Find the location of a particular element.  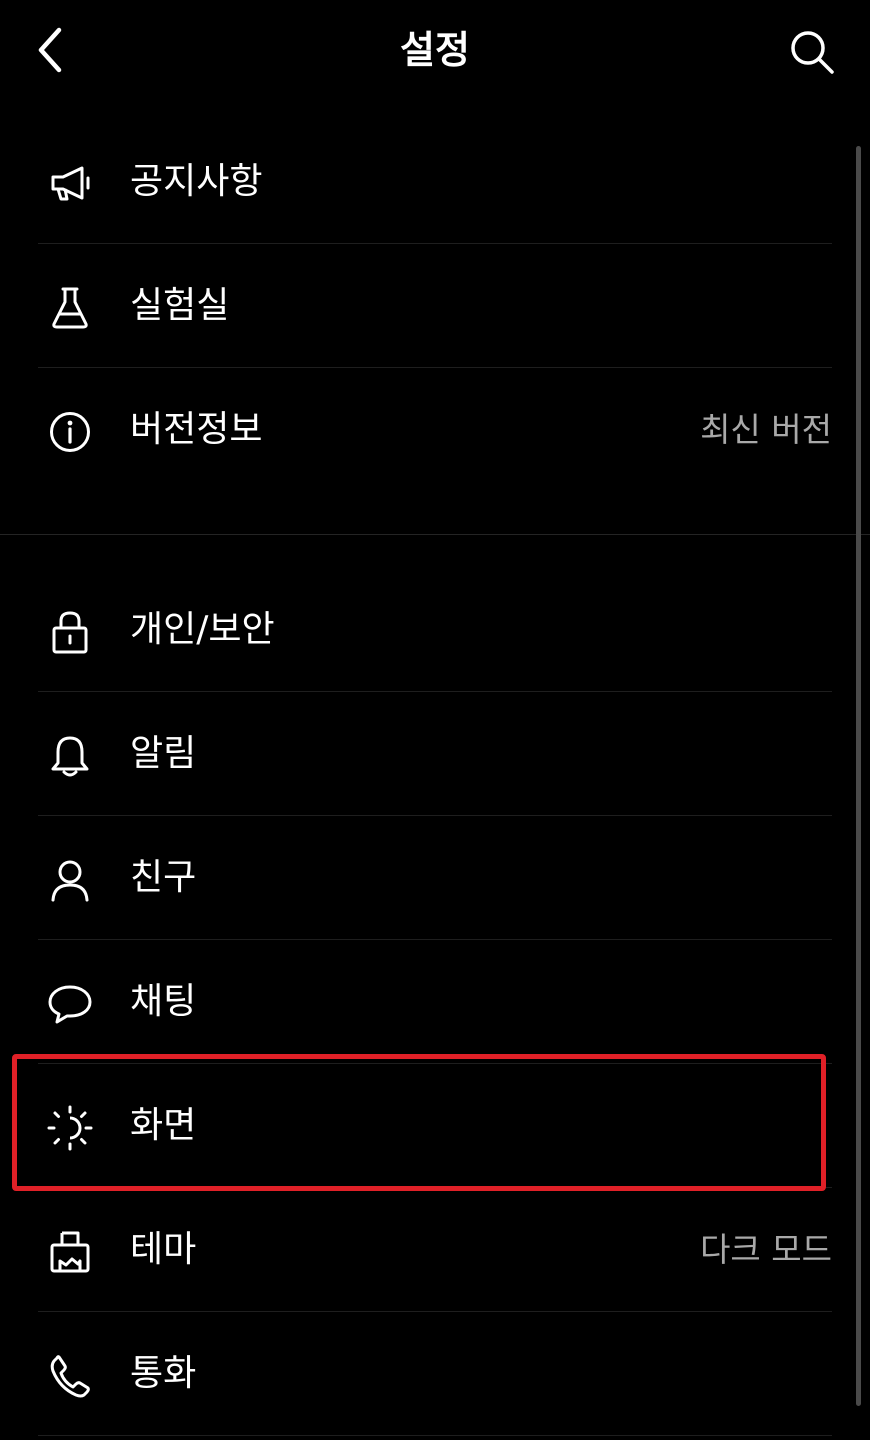

version-status-value: 최신 버전 is located at coordinates (766, 429).